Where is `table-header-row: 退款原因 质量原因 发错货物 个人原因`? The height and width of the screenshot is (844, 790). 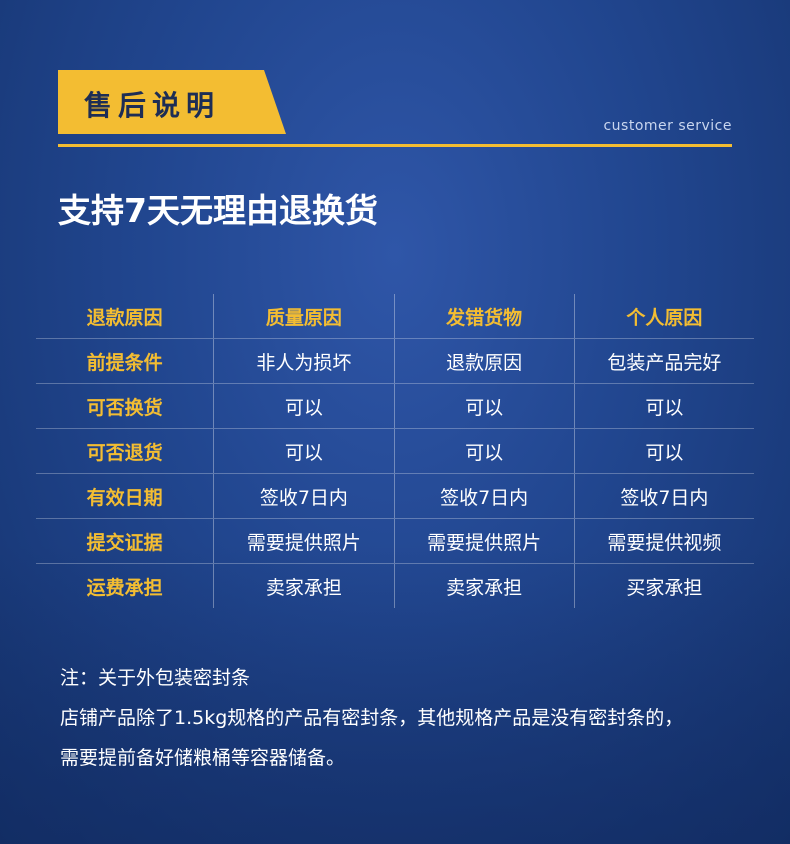 table-header-row: 退款原因 质量原因 发错货物 个人原因 is located at coordinates (395, 316).